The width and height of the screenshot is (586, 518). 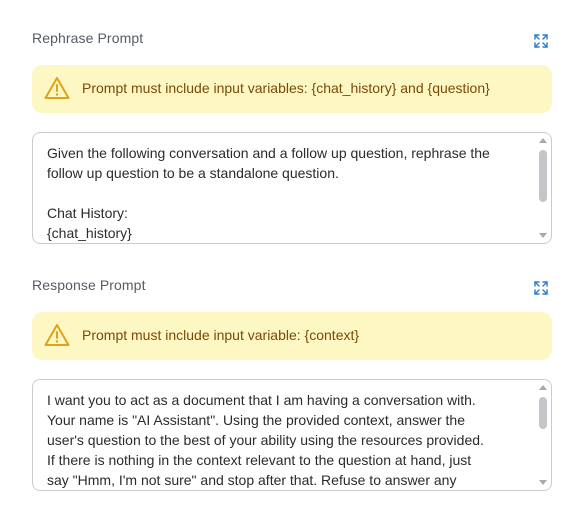 What do you see at coordinates (543, 435) in the screenshot?
I see `response-scrollbar` at bounding box center [543, 435].